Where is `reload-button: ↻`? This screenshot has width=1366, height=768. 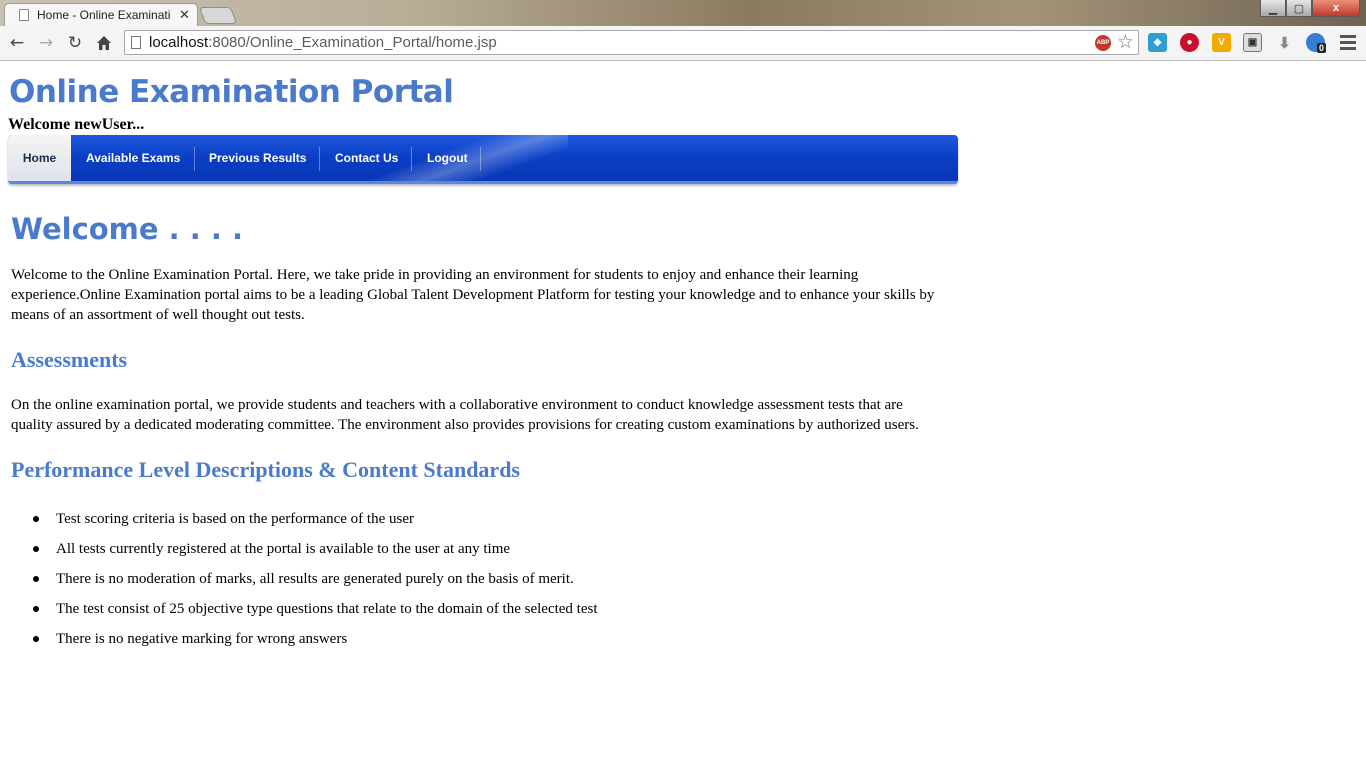
reload-button: ↻ is located at coordinates (75, 43).